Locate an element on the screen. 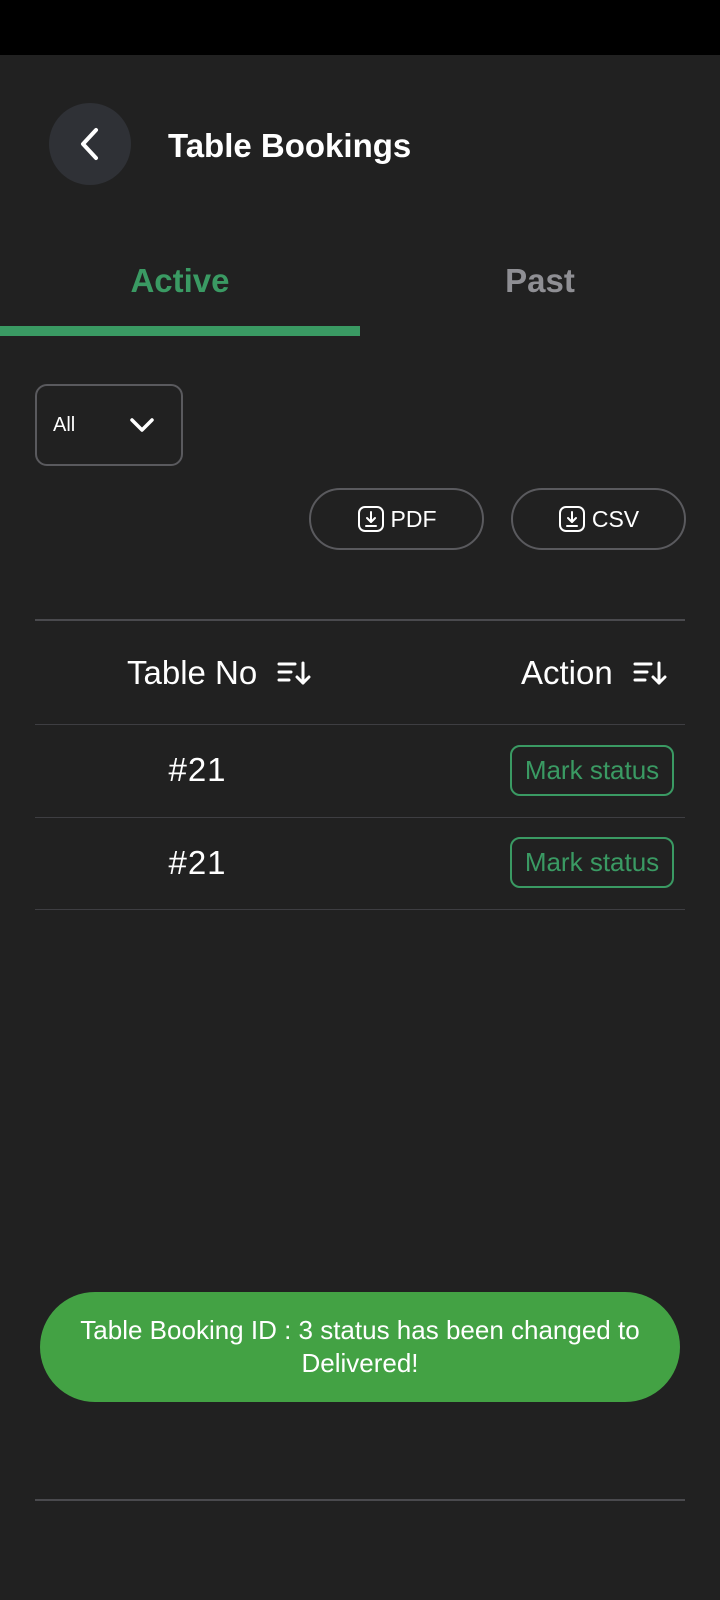  filter-selected-value: All is located at coordinates (64, 424).